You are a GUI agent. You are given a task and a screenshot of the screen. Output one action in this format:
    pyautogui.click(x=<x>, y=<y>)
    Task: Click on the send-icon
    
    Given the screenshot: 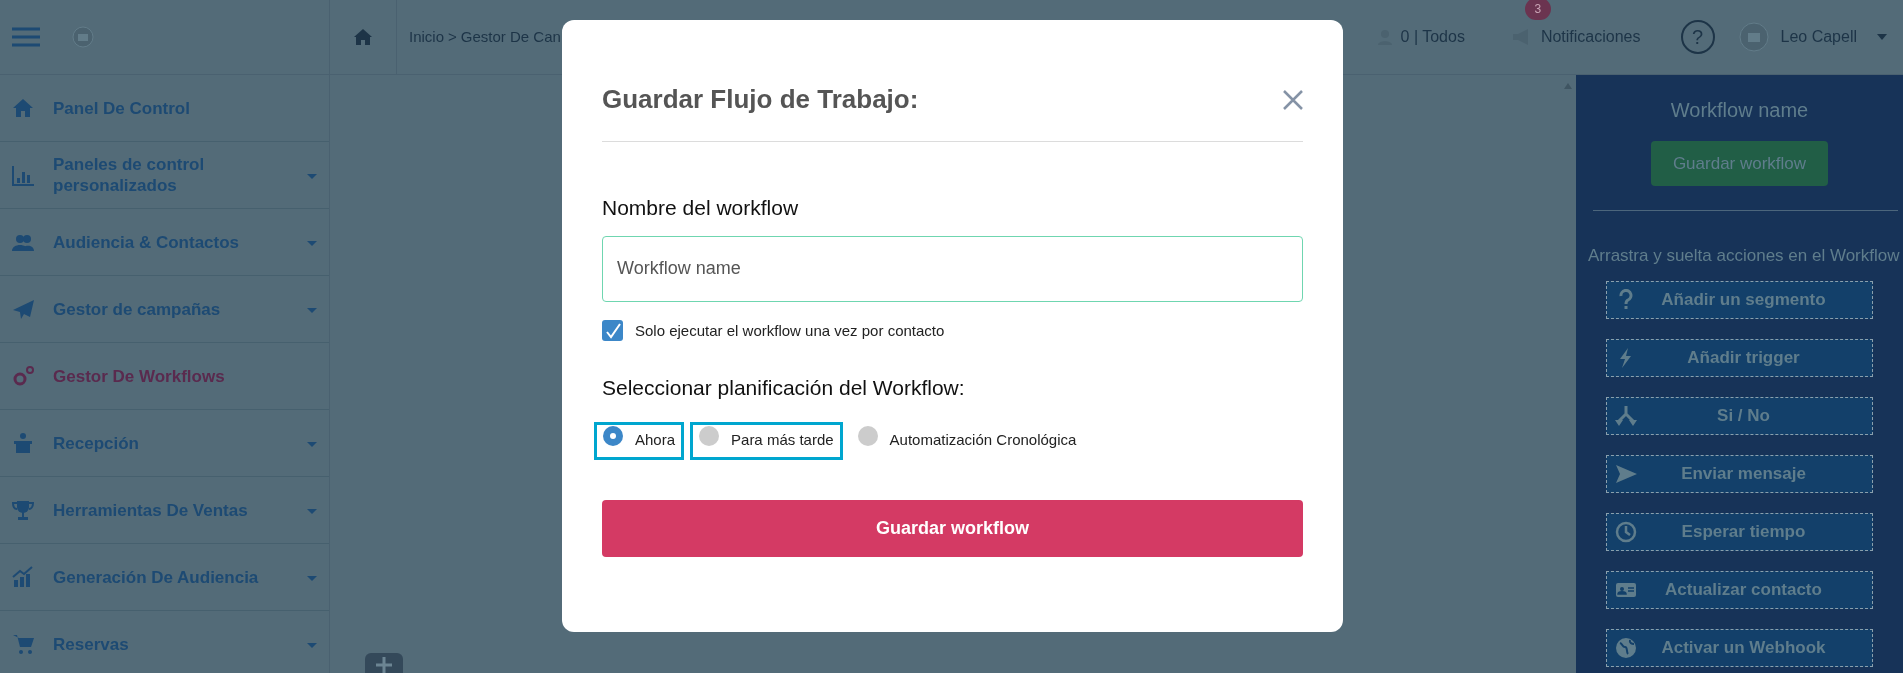 What is the action you would take?
    pyautogui.click(x=1626, y=473)
    